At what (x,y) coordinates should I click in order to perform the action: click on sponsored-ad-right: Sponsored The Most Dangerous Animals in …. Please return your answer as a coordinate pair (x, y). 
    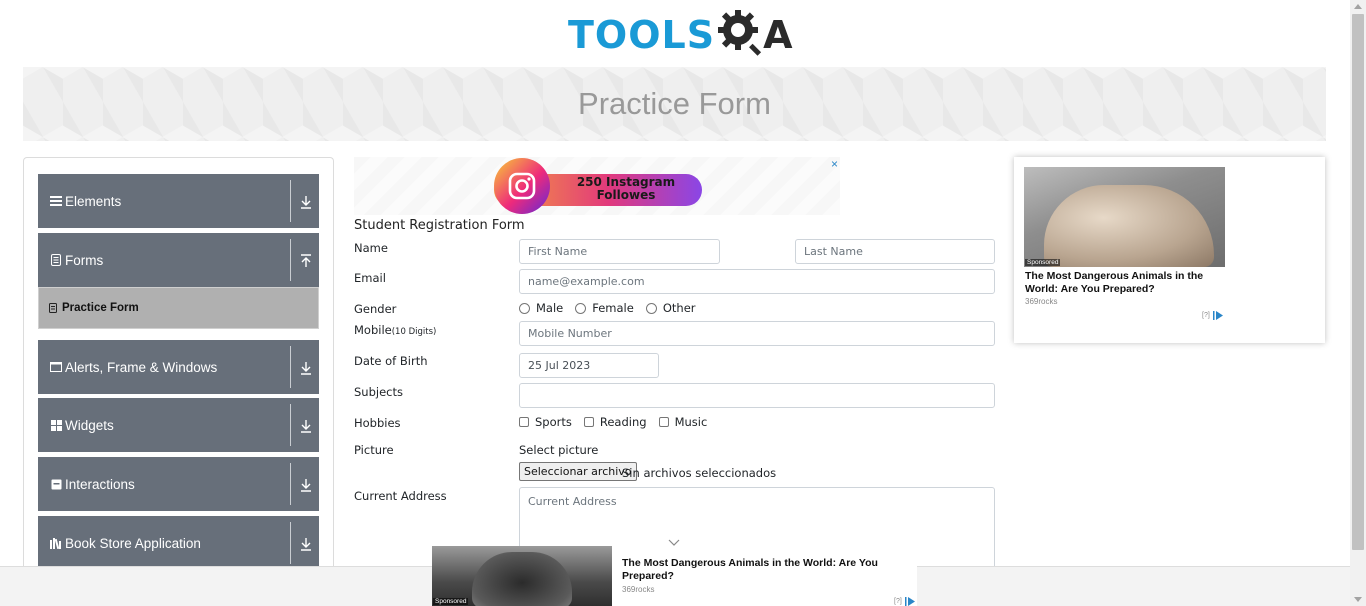
    Looking at the image, I should click on (1169, 250).